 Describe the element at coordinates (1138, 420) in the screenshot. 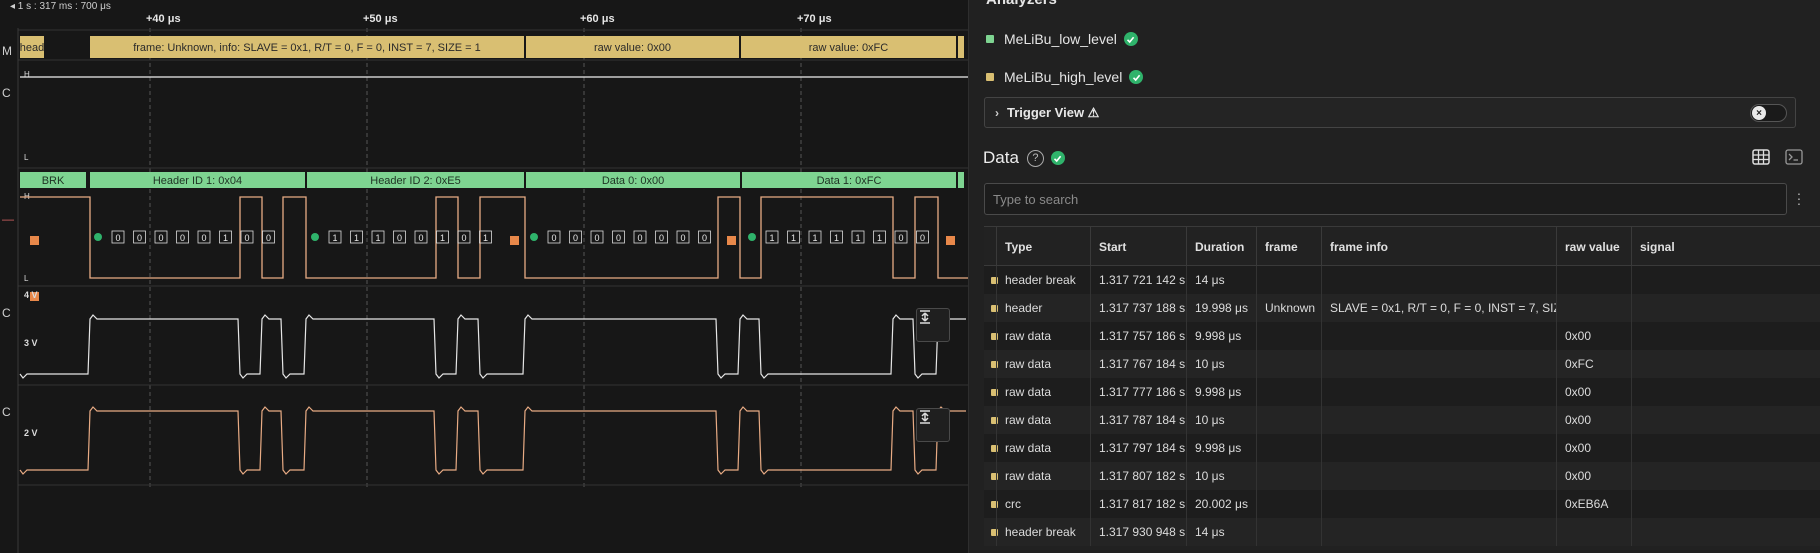

I see `cell-start: 1.317 787 184 s` at that location.